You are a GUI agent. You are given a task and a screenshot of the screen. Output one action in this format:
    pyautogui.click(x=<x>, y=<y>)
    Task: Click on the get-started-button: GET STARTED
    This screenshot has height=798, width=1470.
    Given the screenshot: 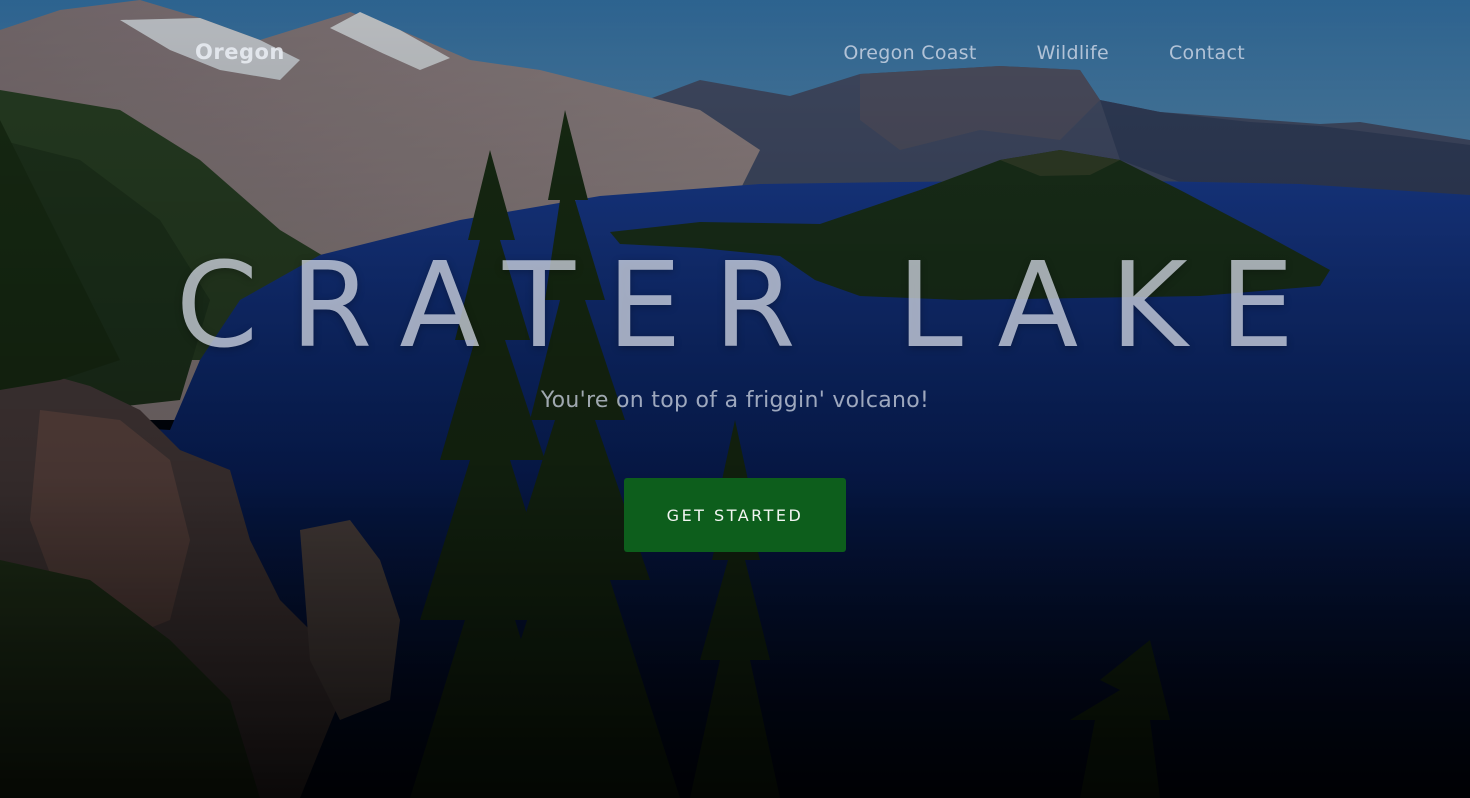 What is the action you would take?
    pyautogui.click(x=735, y=515)
    